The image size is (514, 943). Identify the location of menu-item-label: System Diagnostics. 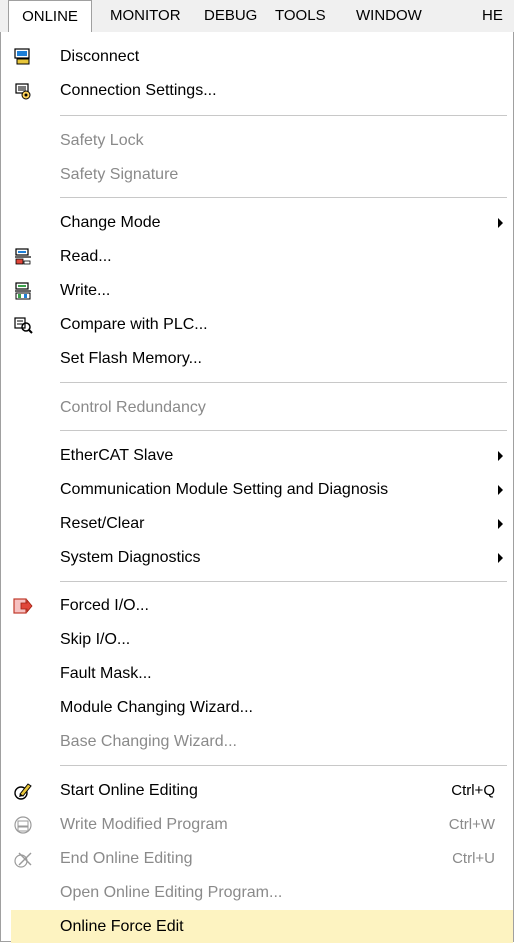
(130, 557).